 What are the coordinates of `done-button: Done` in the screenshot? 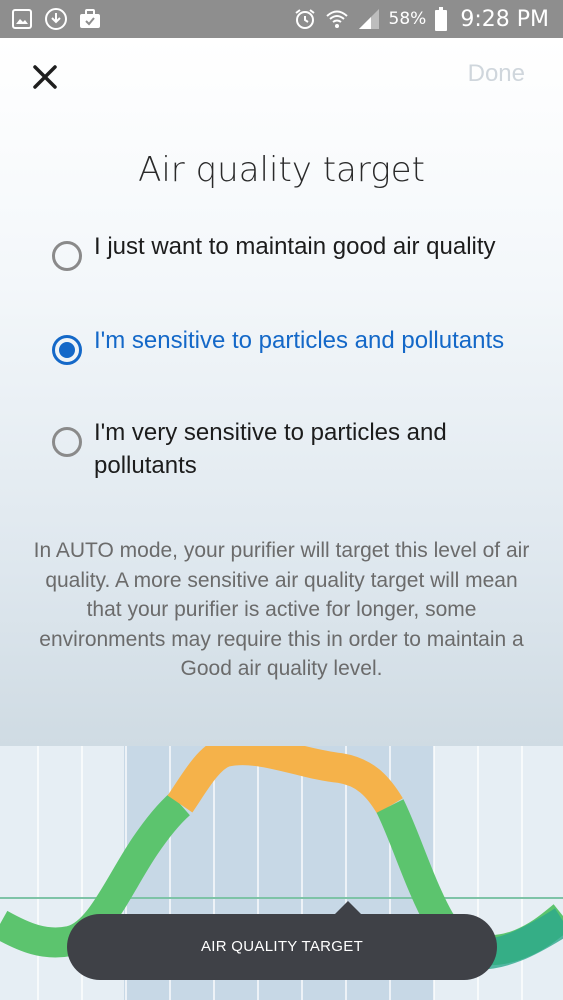 It's located at (496, 74).